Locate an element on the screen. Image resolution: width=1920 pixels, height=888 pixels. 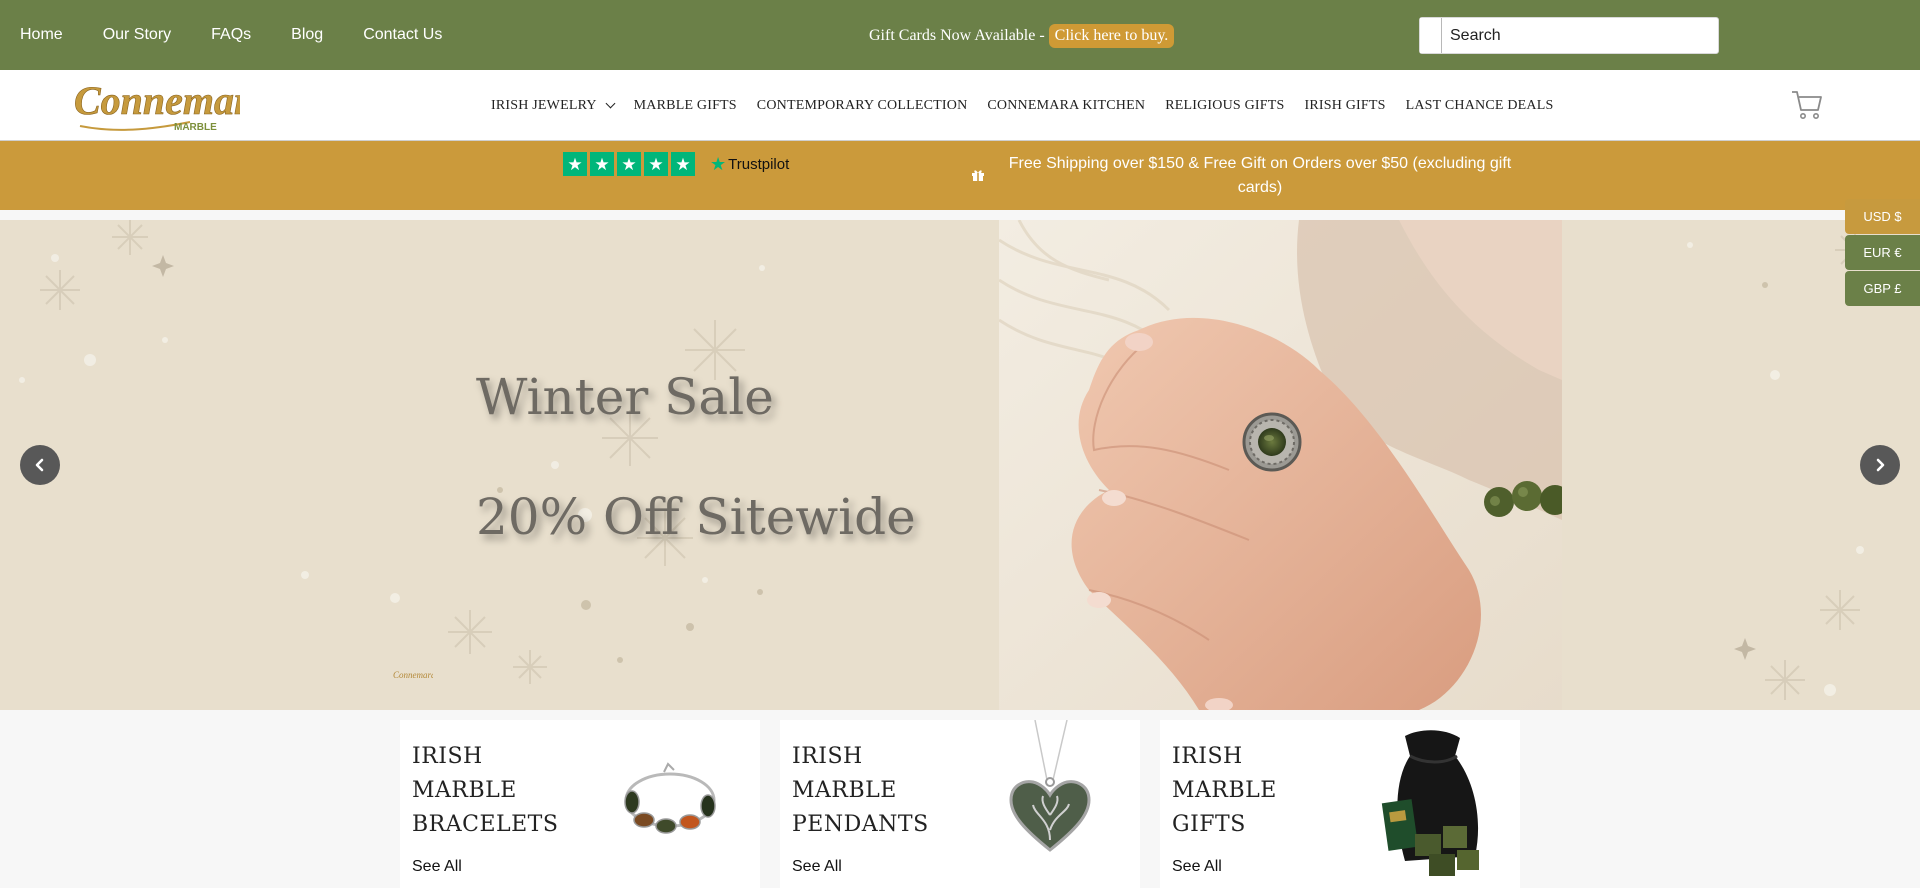
nav-irish-gifts: IRISH GIFTS is located at coordinates (1344, 106).